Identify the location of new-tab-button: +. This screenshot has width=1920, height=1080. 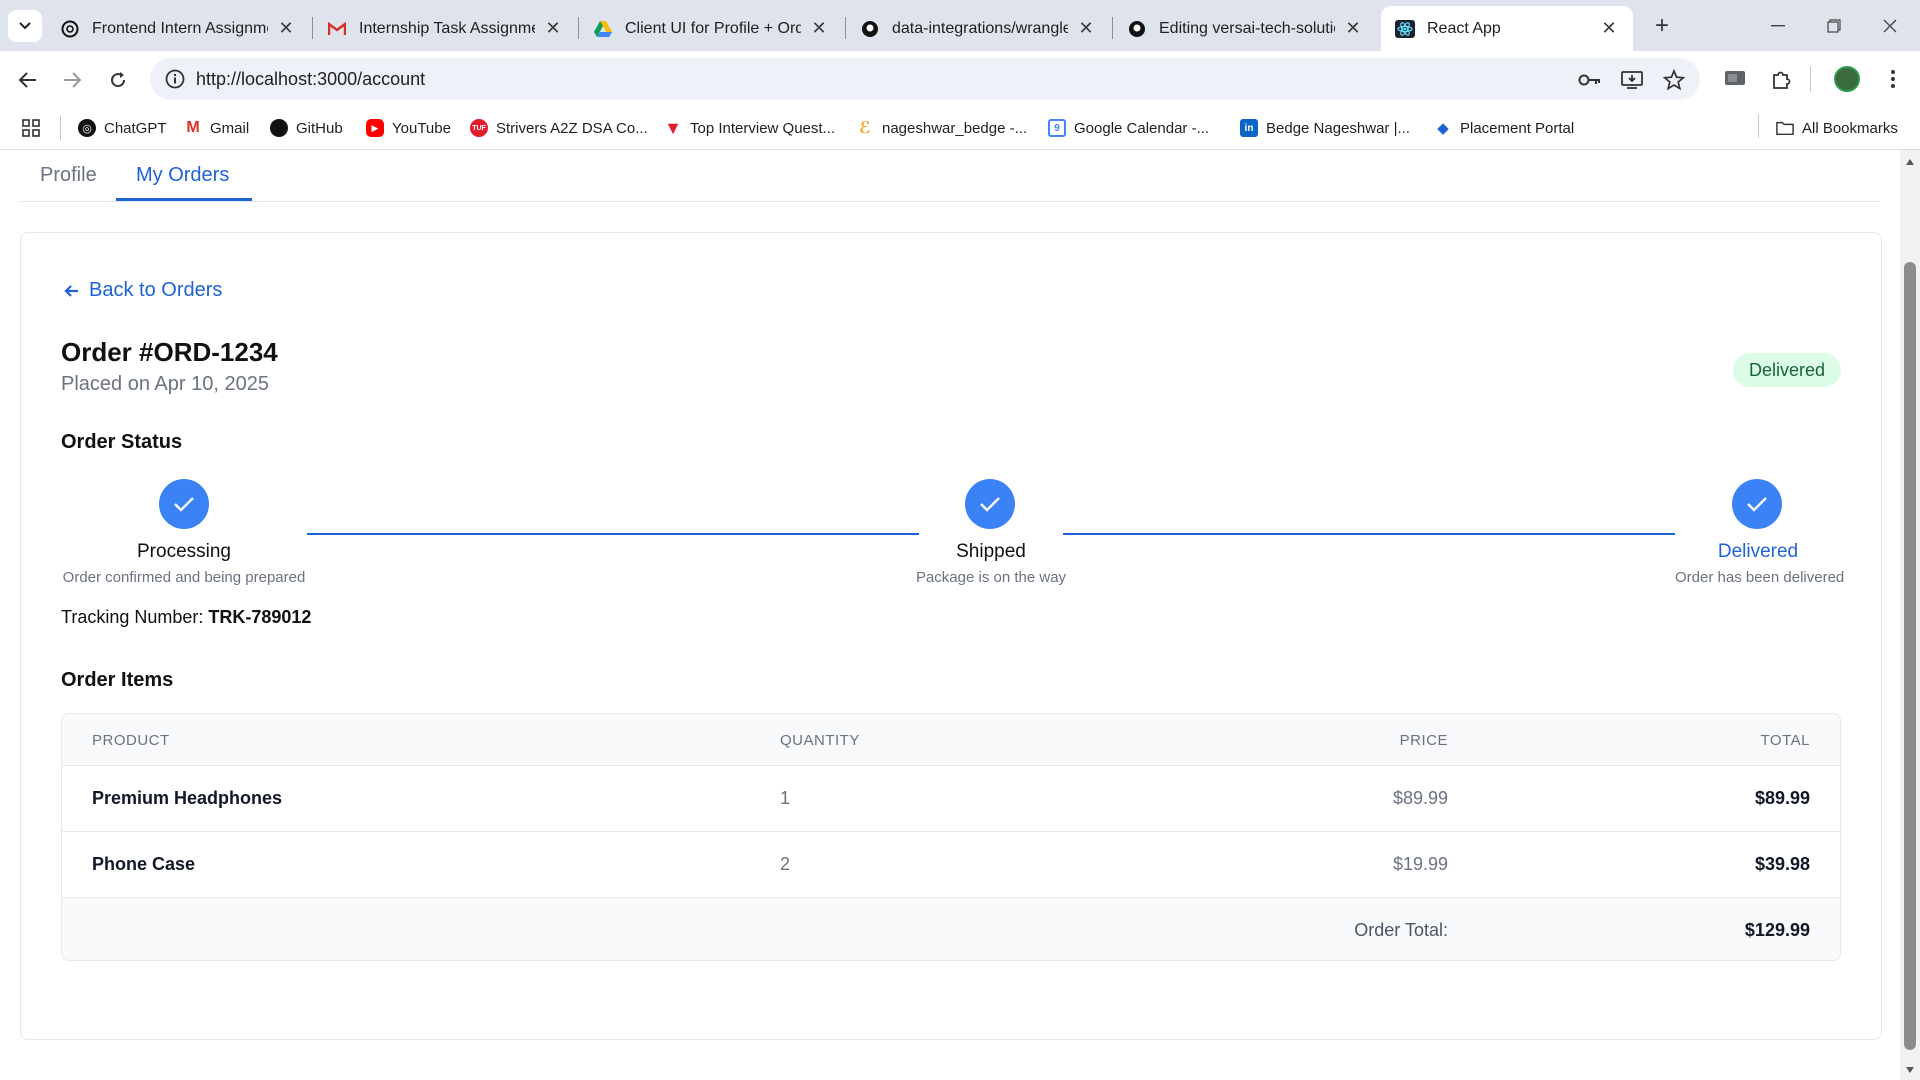
(1662, 26).